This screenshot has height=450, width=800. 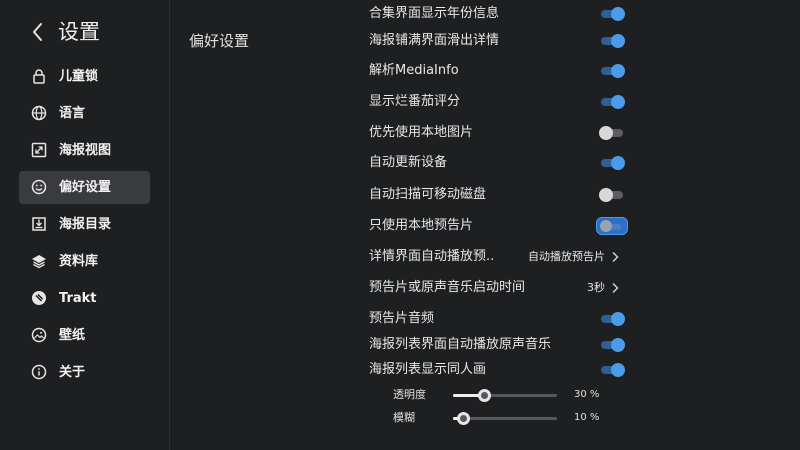 What do you see at coordinates (434, 40) in the screenshot?
I see `setting-label: 海报铺满界面滑出详情` at bounding box center [434, 40].